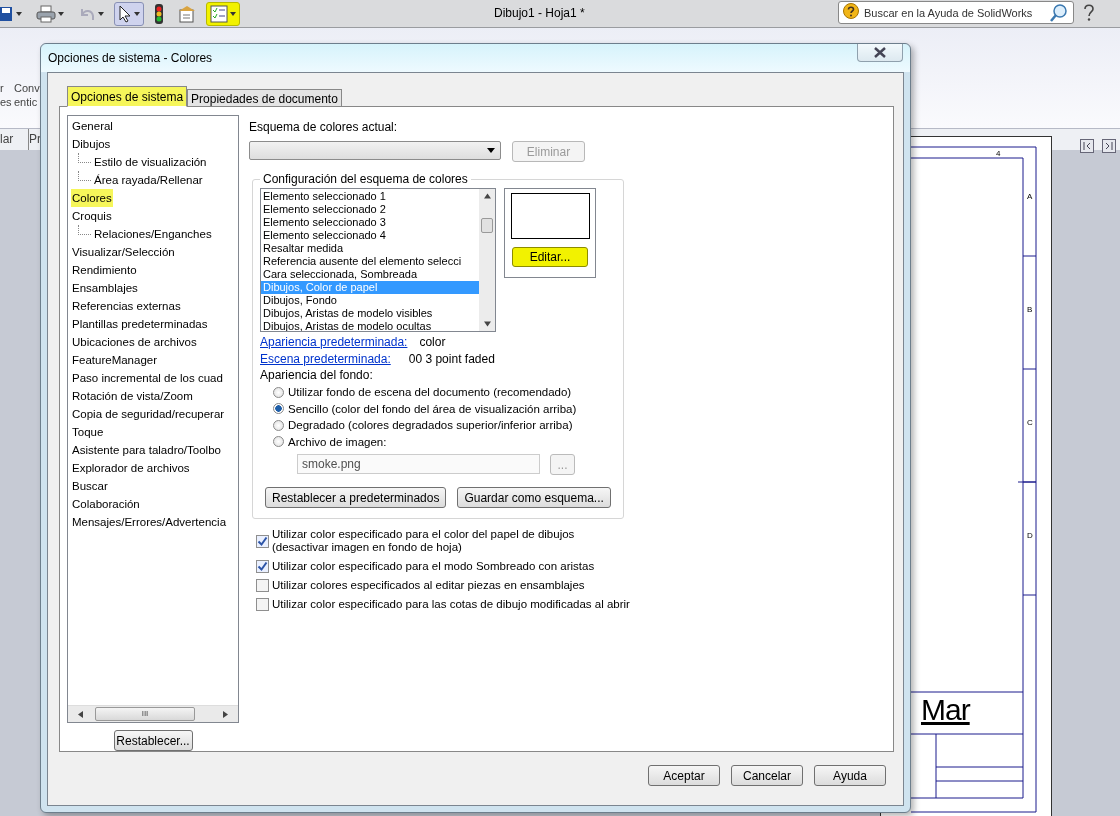 The height and width of the screenshot is (816, 1120). What do you see at coordinates (539, 13) in the screenshot?
I see `window-title: Dibujo1 - Hoja1 *` at bounding box center [539, 13].